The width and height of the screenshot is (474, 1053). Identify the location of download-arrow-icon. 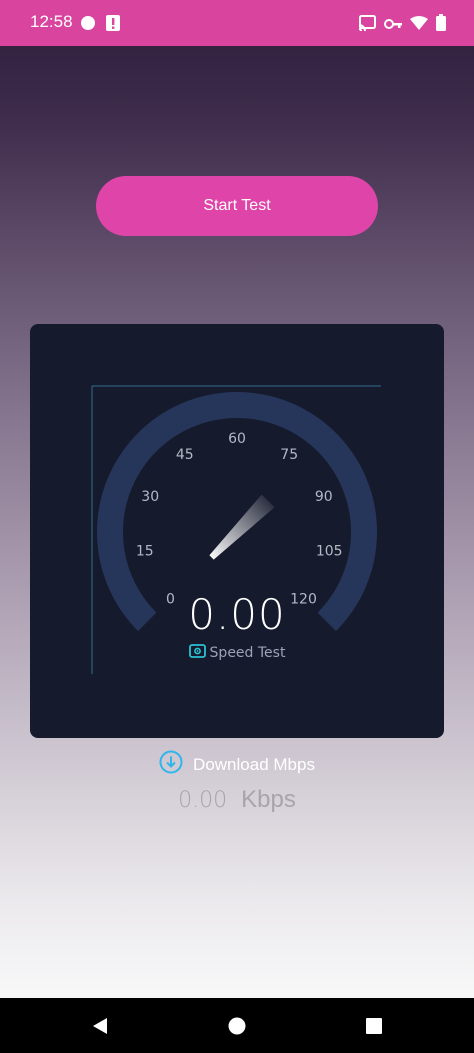
(171, 764).